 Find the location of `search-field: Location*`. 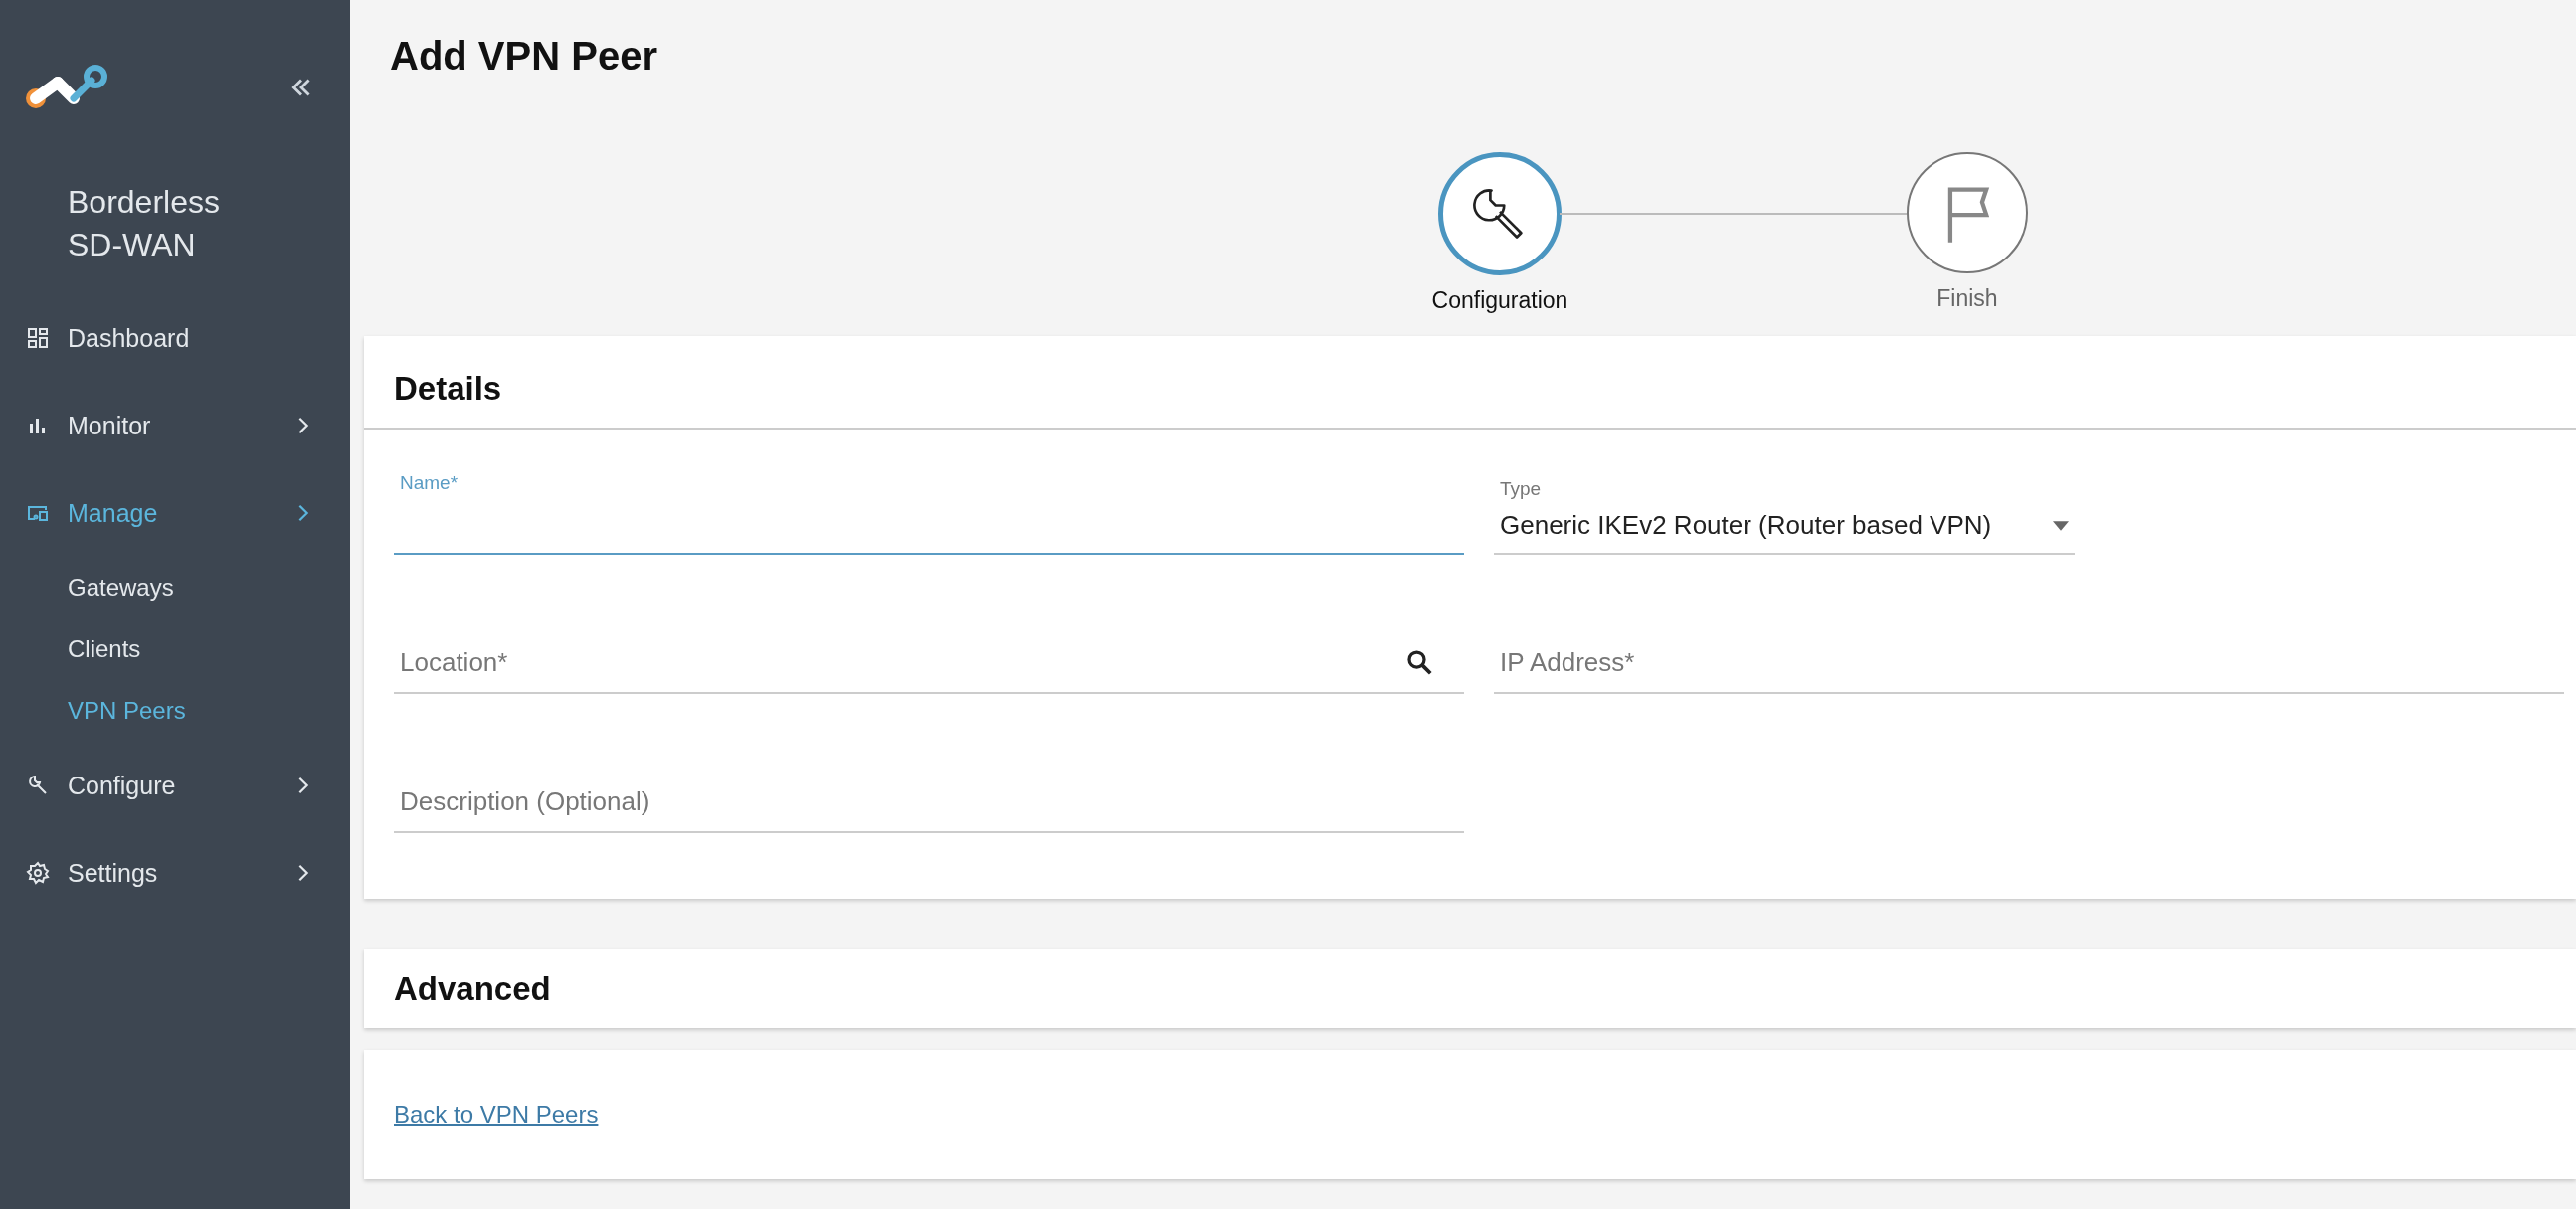

search-field: Location* is located at coordinates (929, 666).